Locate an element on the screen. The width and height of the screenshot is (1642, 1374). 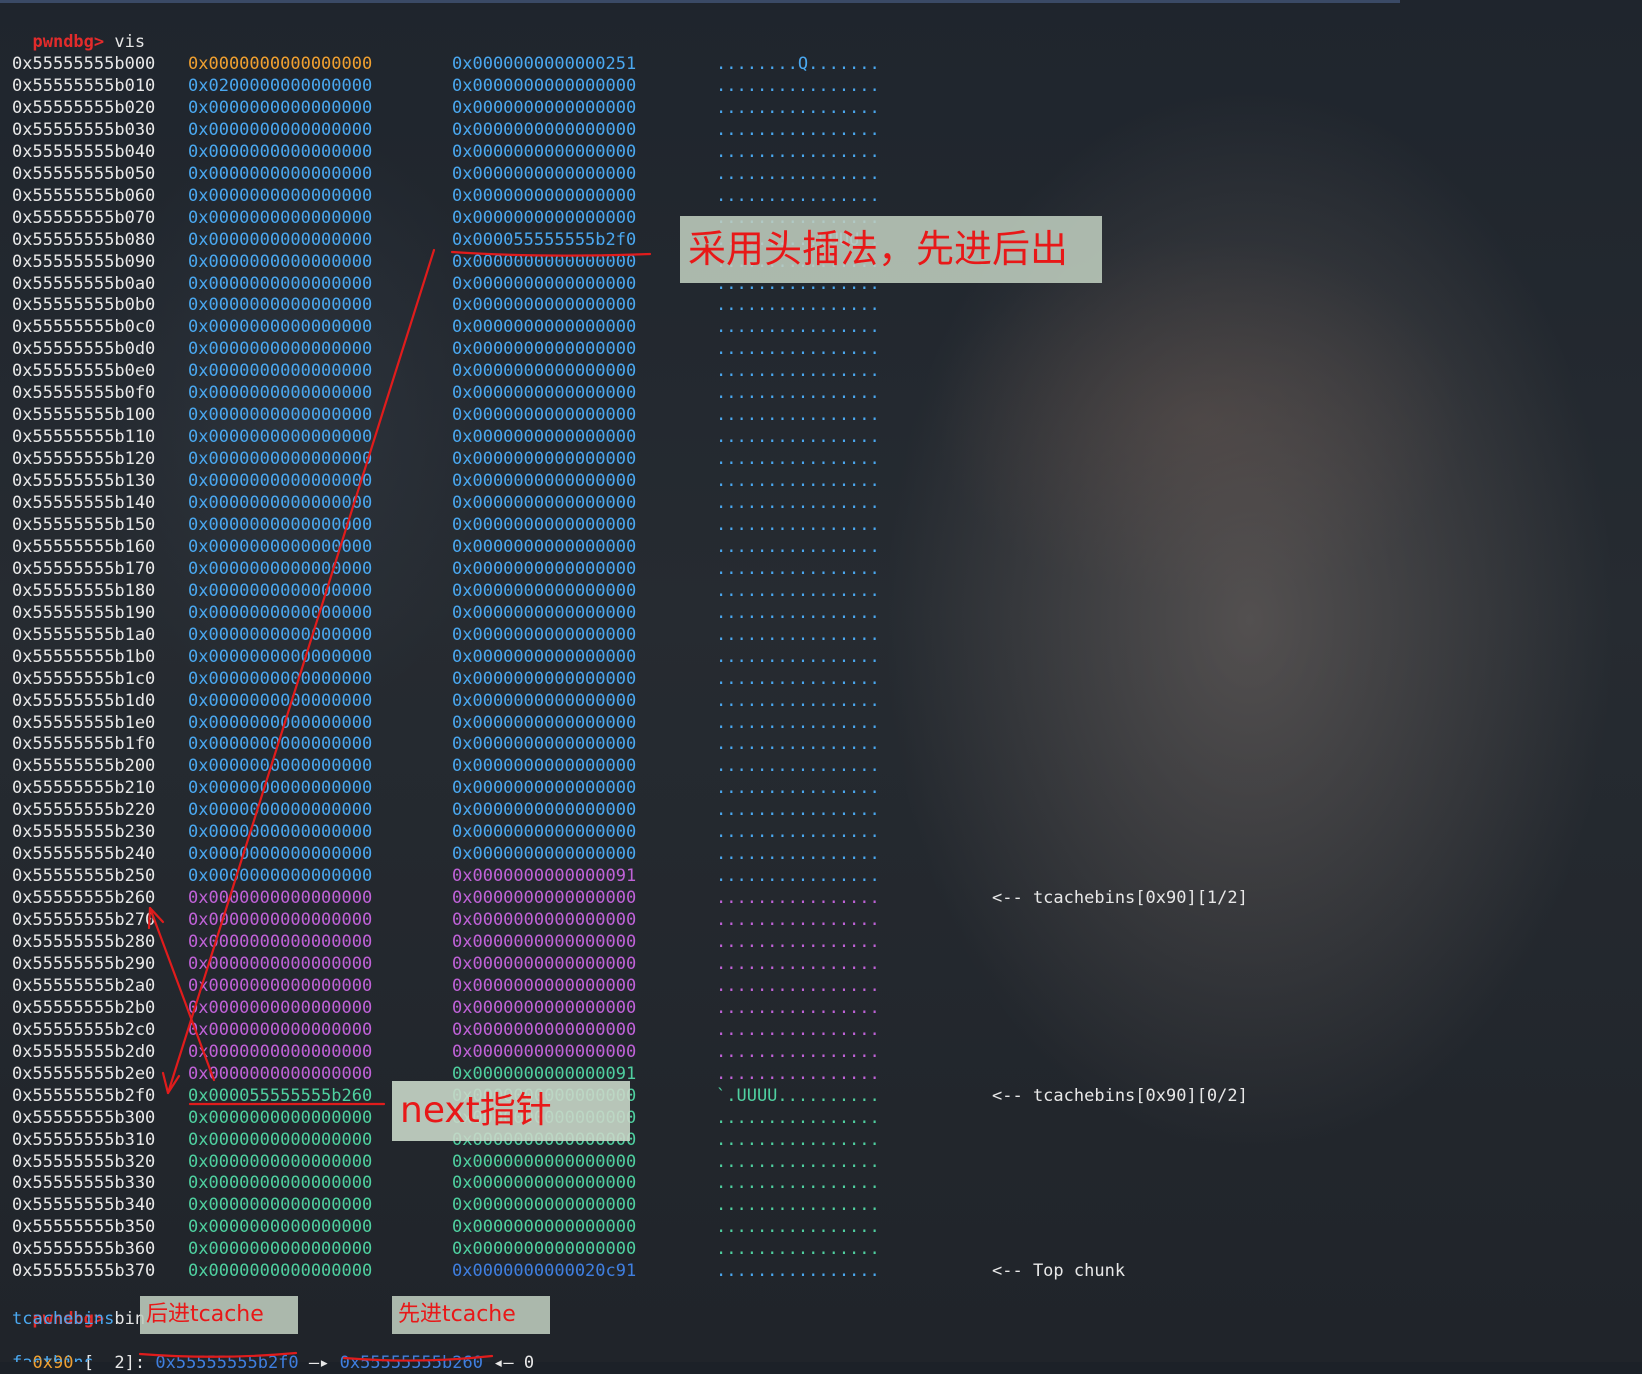
heap-address: 0x55555555b1e0 is located at coordinates (84, 722).